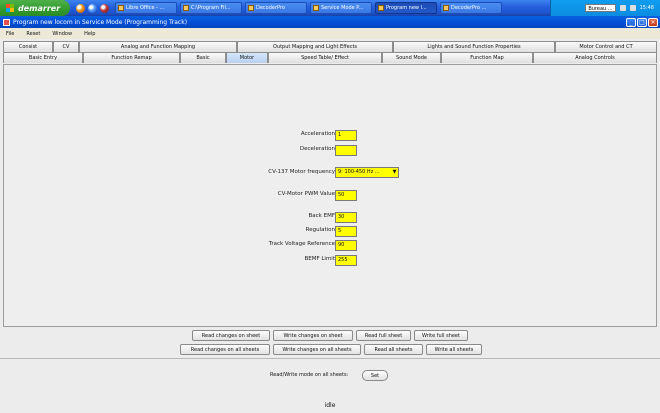 The image size is (660, 413). What do you see at coordinates (317, 149) in the screenshot?
I see `deceleration-label: Deceleration` at bounding box center [317, 149].